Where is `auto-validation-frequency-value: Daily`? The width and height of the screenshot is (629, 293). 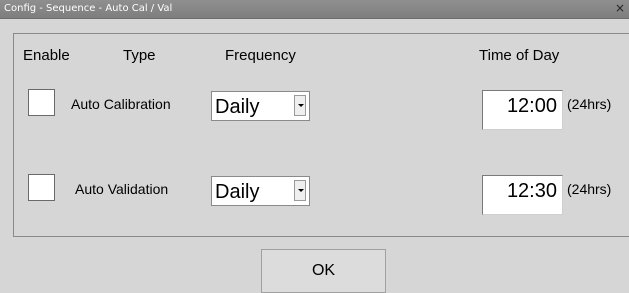 auto-validation-frequency-value: Daily is located at coordinates (237, 192).